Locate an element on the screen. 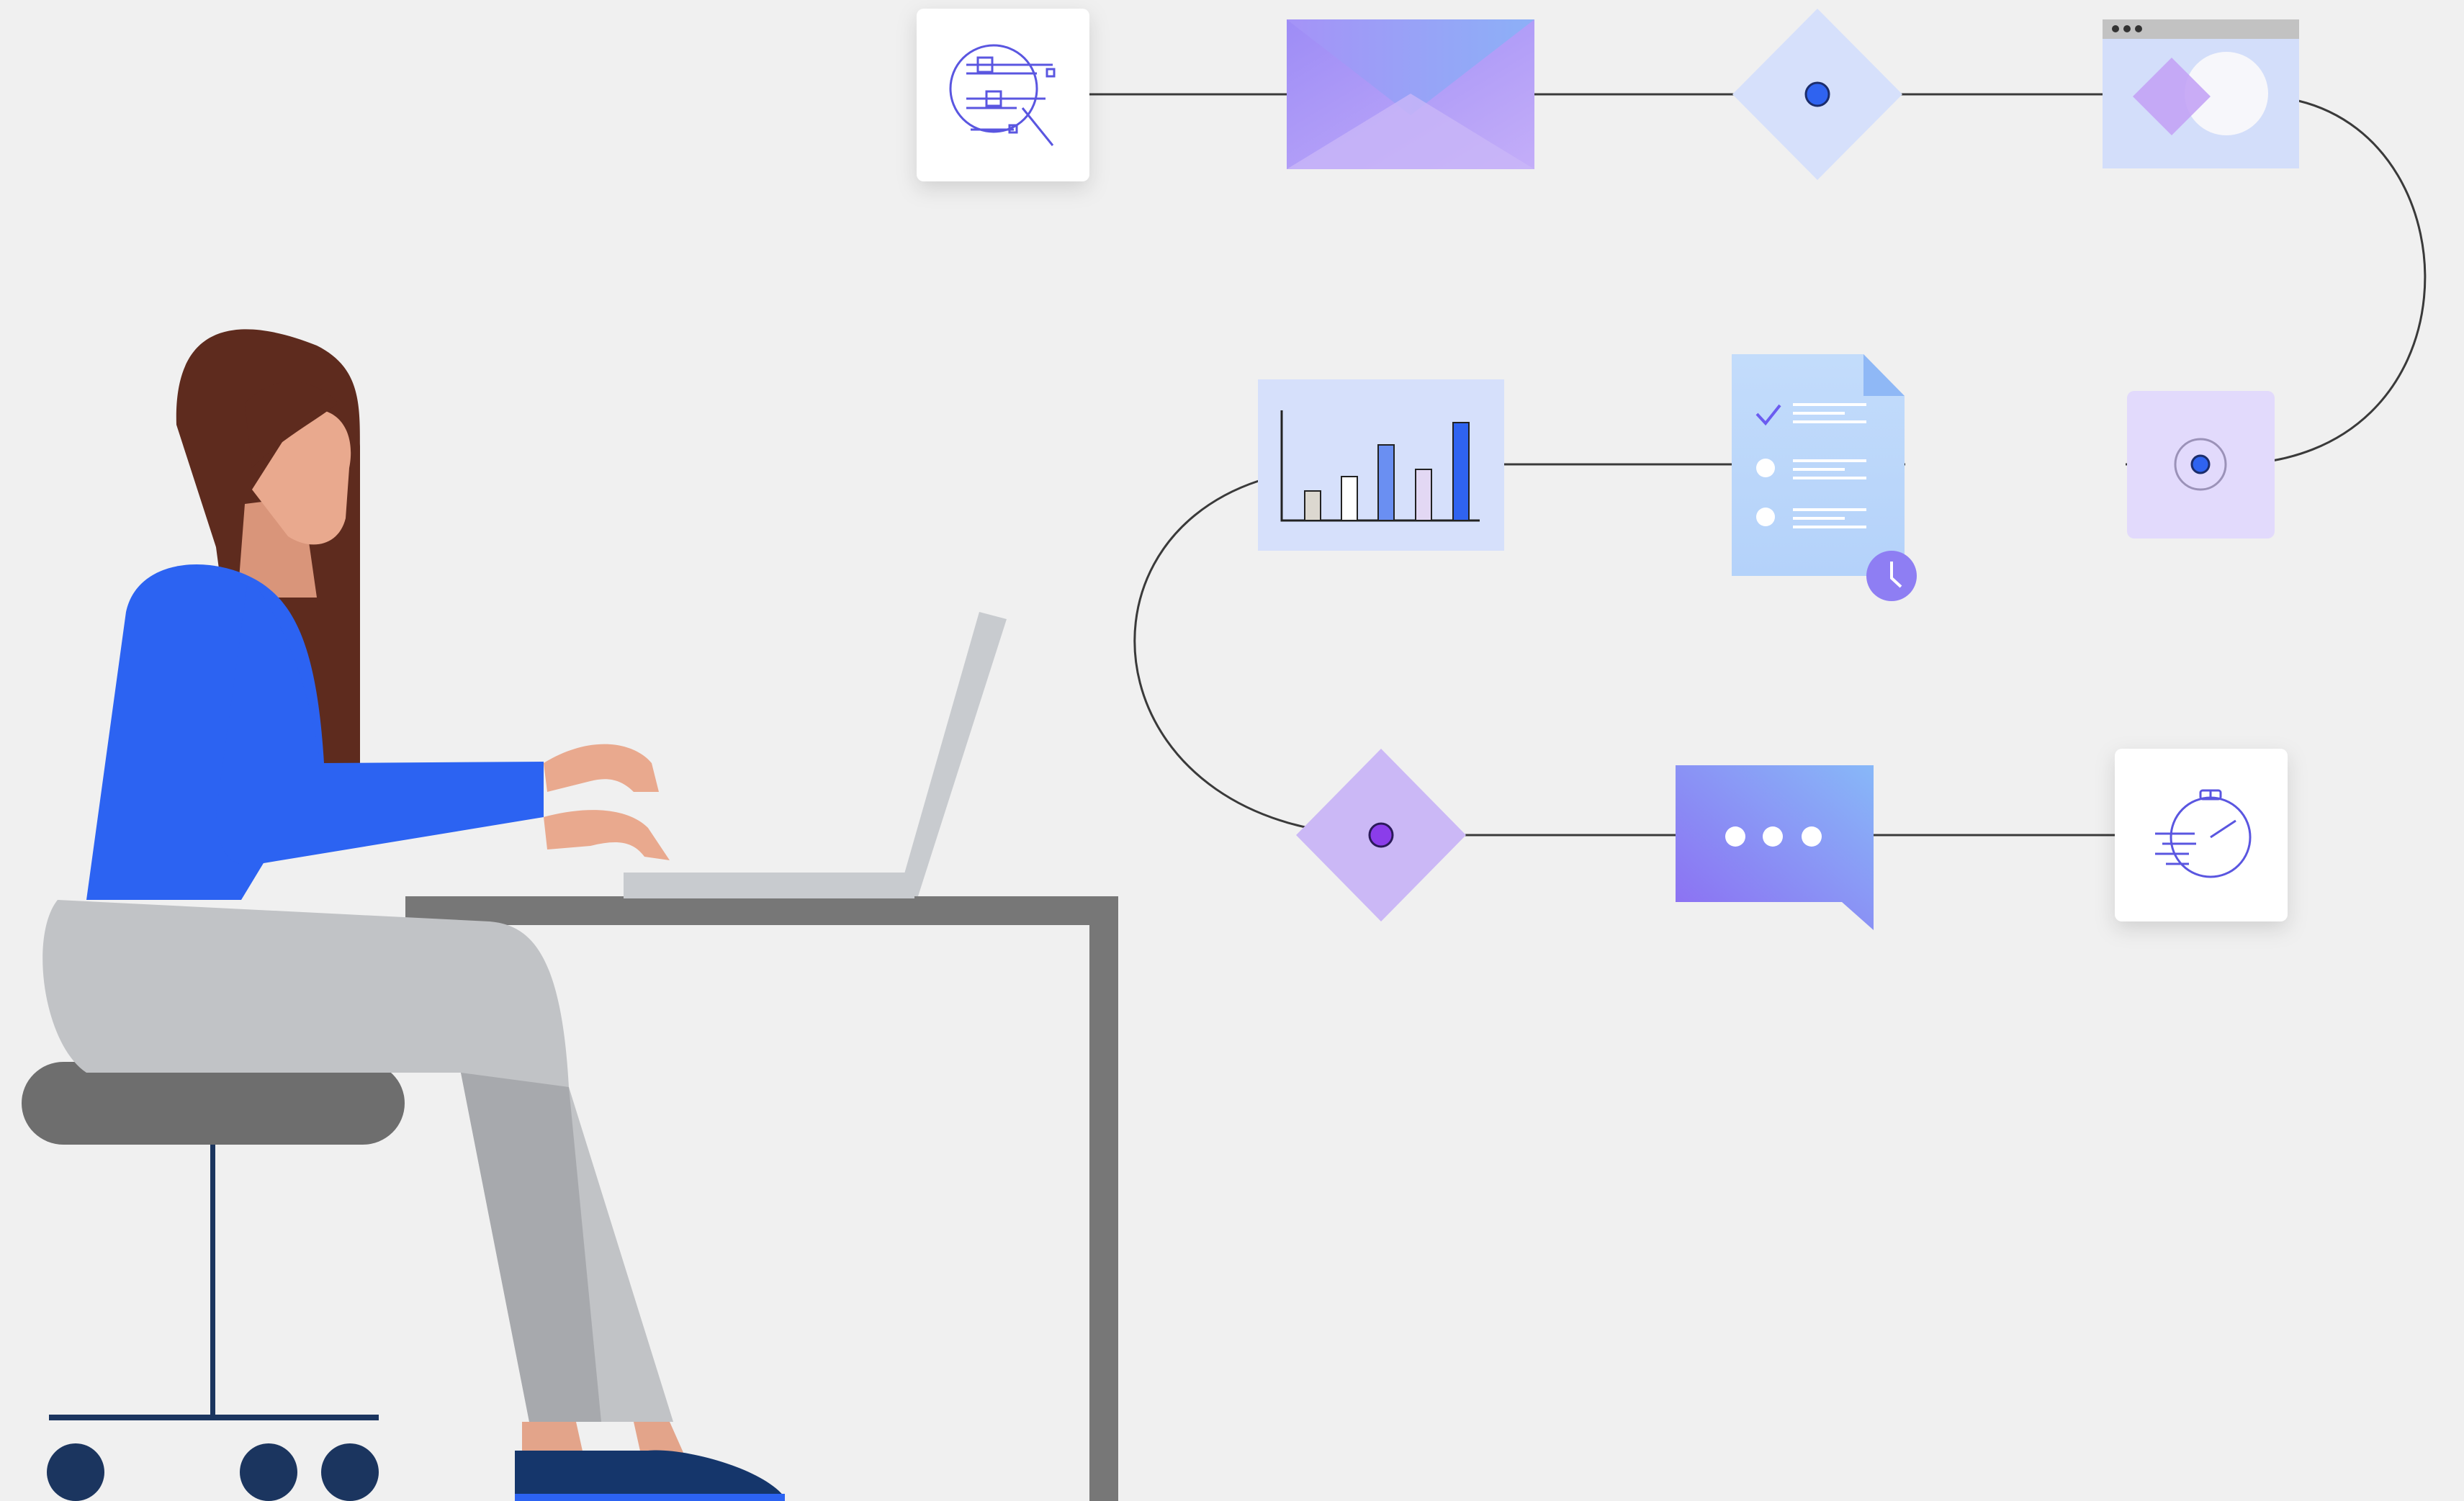 This screenshot has height=1501, width=2464. shoes is located at coordinates (650, 1473).